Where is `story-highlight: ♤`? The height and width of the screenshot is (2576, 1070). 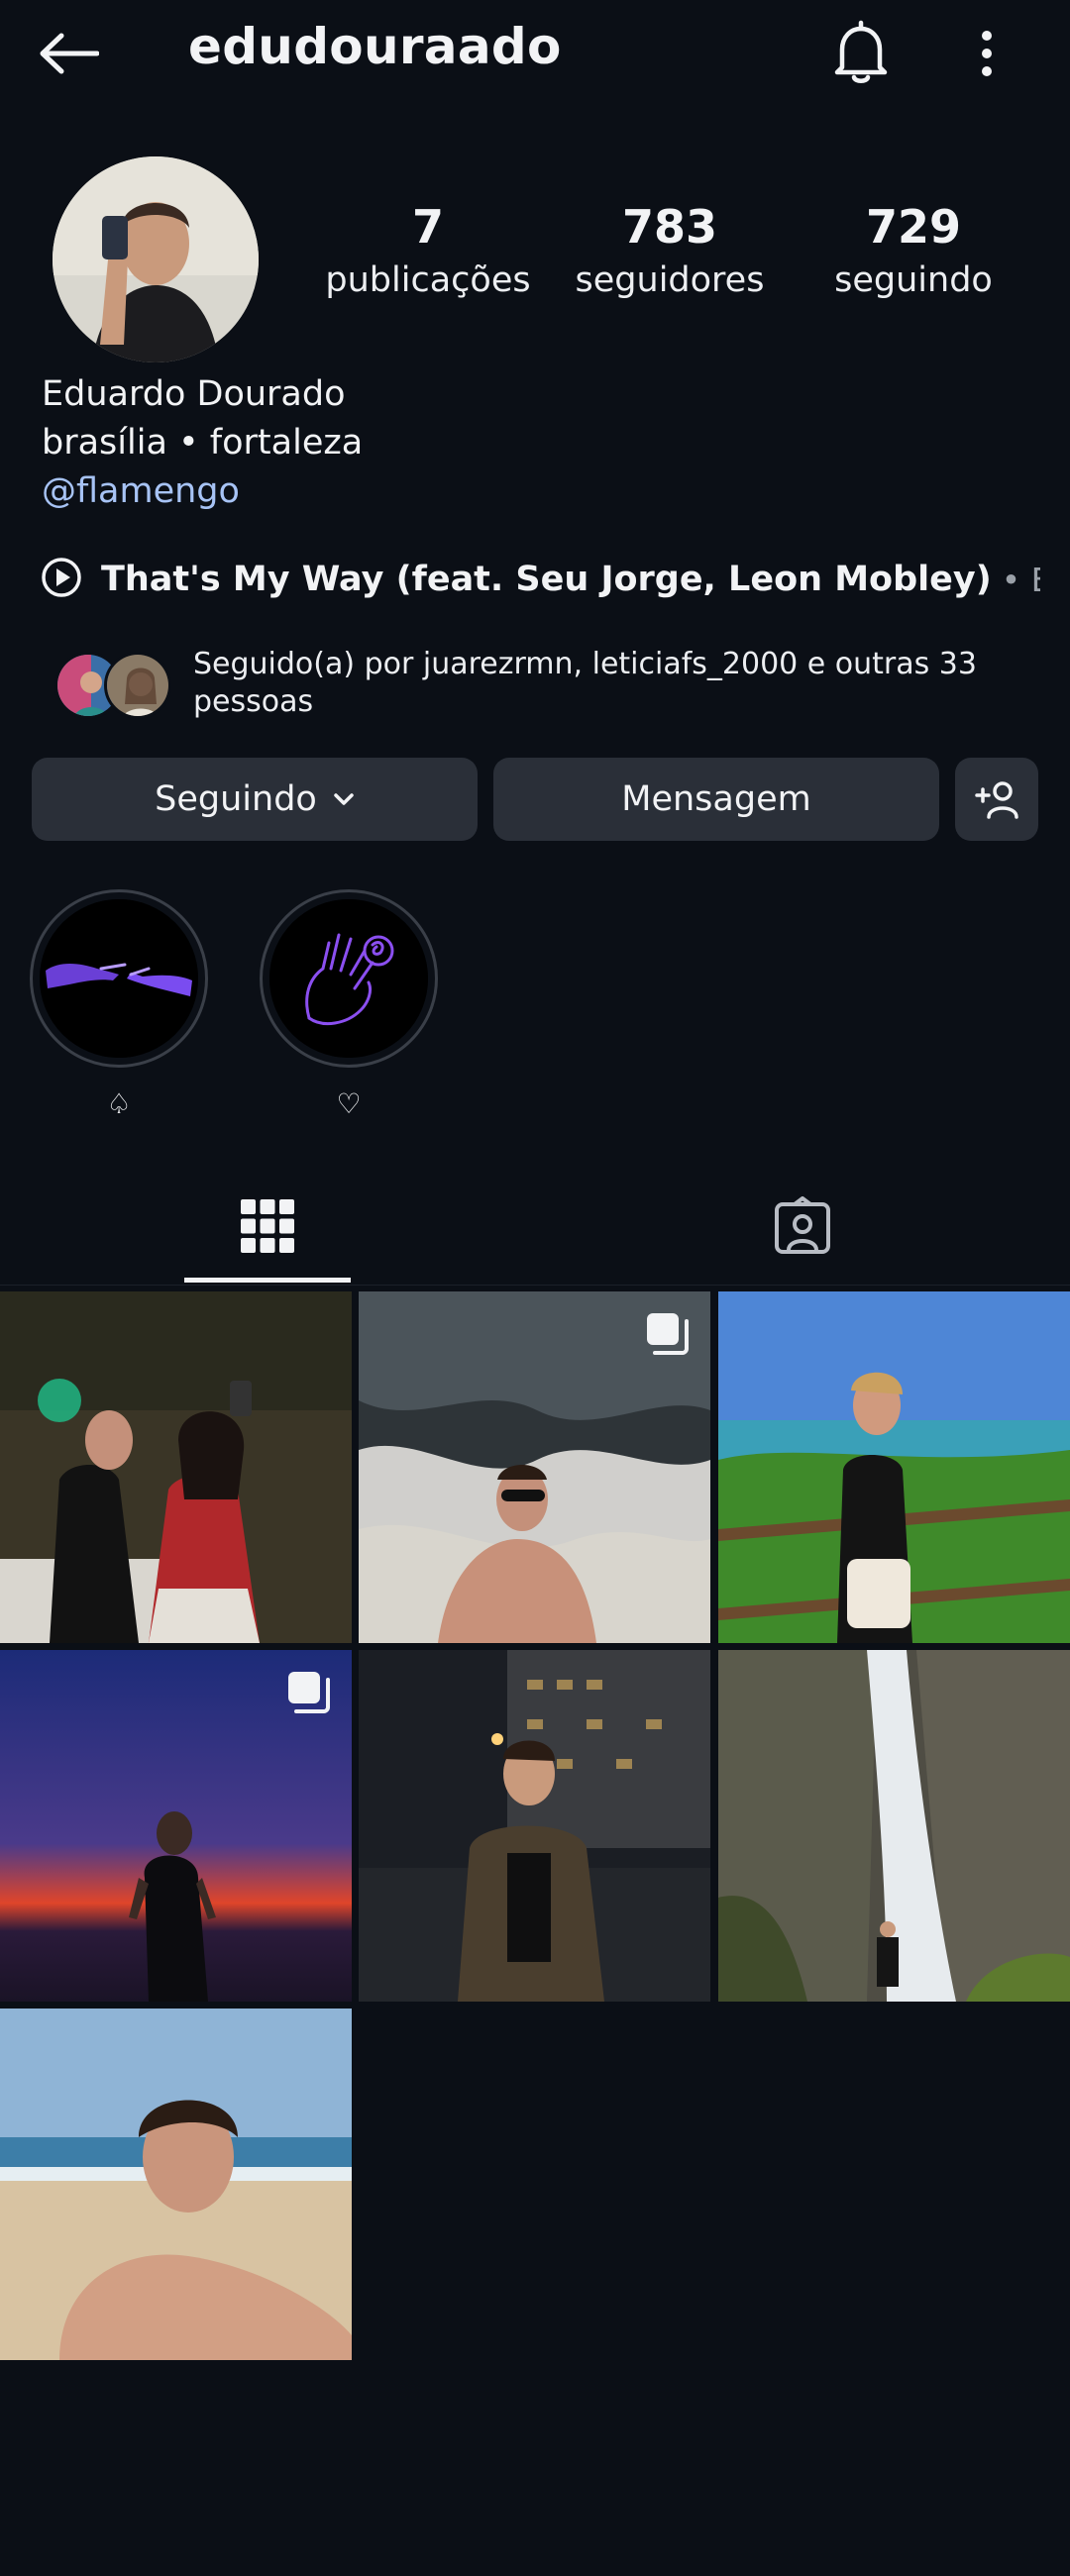
story-highlight: ♤ is located at coordinates (119, 1004).